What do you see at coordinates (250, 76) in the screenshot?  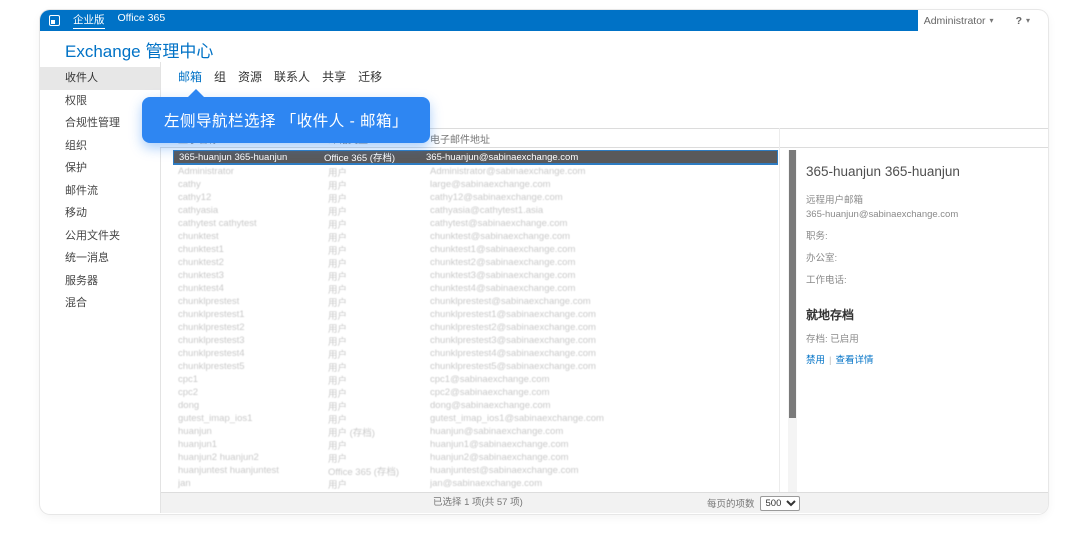 I see `tab-item: 资源` at bounding box center [250, 76].